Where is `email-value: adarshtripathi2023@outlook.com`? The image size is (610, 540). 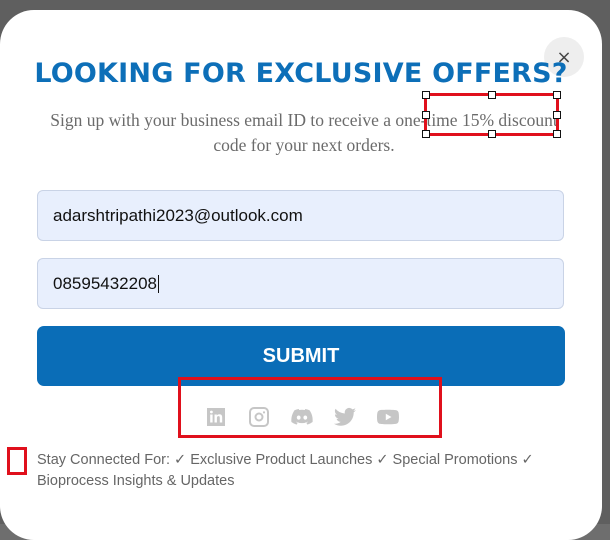
email-value: adarshtripathi2023@outlook.com is located at coordinates (178, 215).